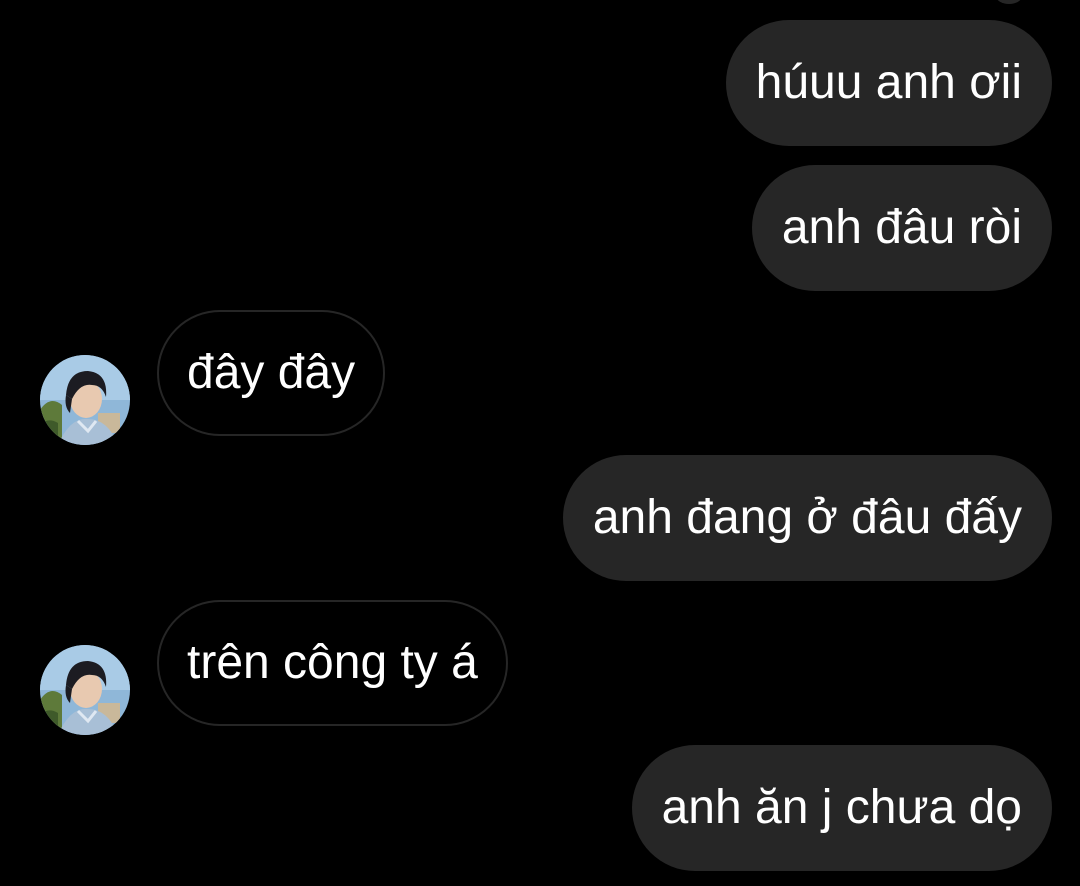 This screenshot has width=1080, height=886. I want to click on message-text: anh đang ở đâu đấy, so click(807, 517).